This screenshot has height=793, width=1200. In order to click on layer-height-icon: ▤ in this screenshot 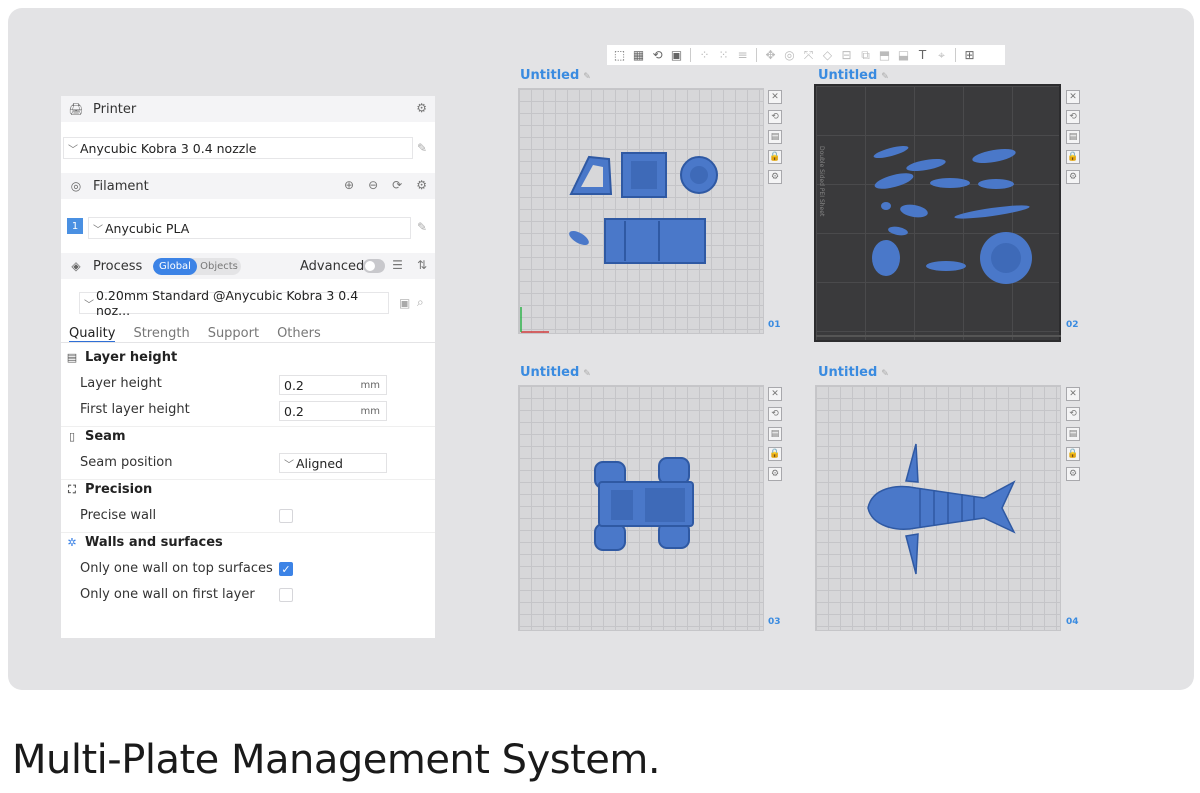, I will do `click(72, 357)`.